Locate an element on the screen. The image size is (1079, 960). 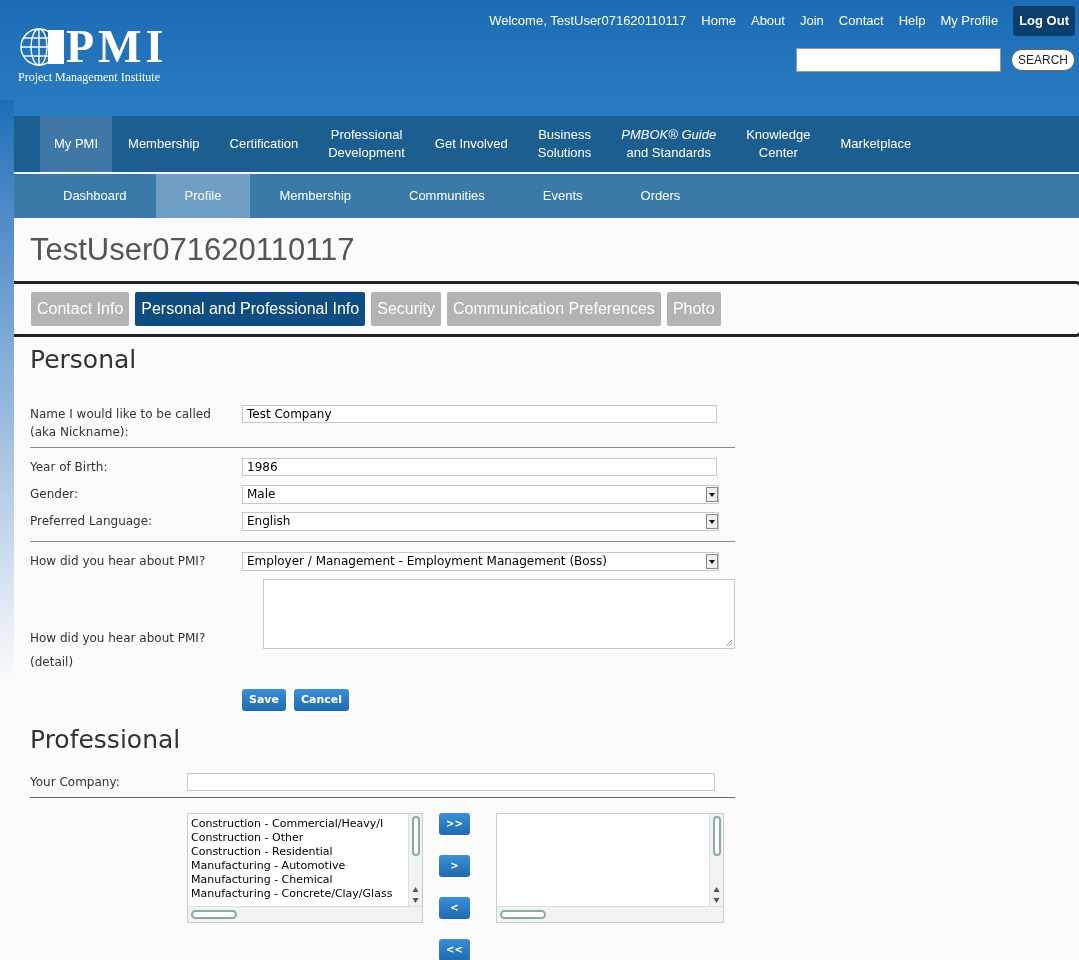
field-label: Gender: is located at coordinates (55, 494).